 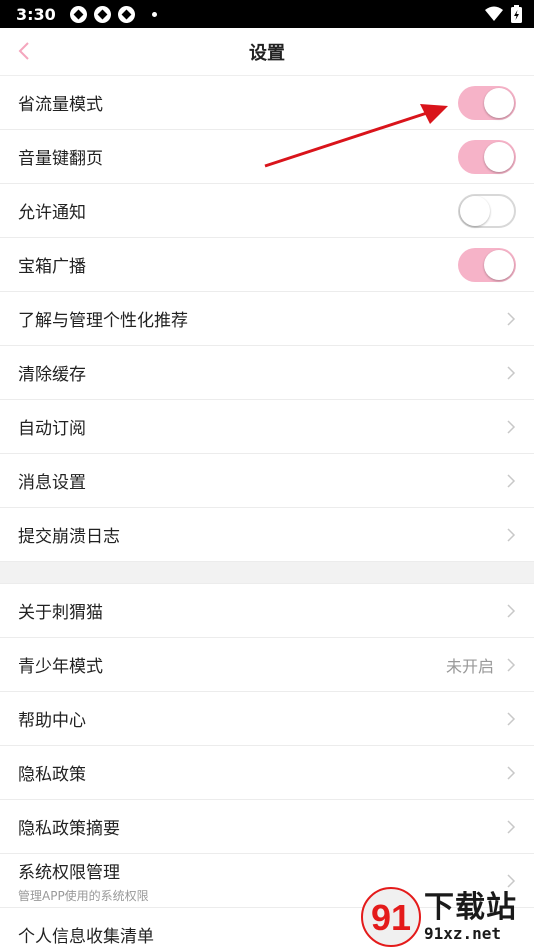 I want to click on watermark-brand: 下载站, so click(x=470, y=907).